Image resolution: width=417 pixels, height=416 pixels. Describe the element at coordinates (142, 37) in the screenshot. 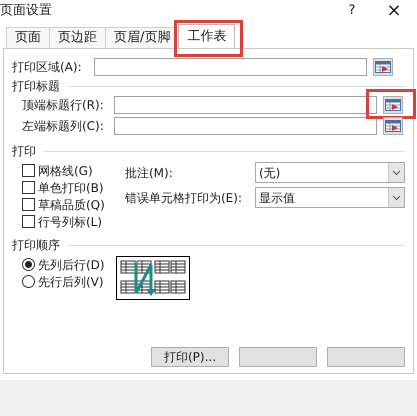

I see `tab: 页眉/页脚` at that location.